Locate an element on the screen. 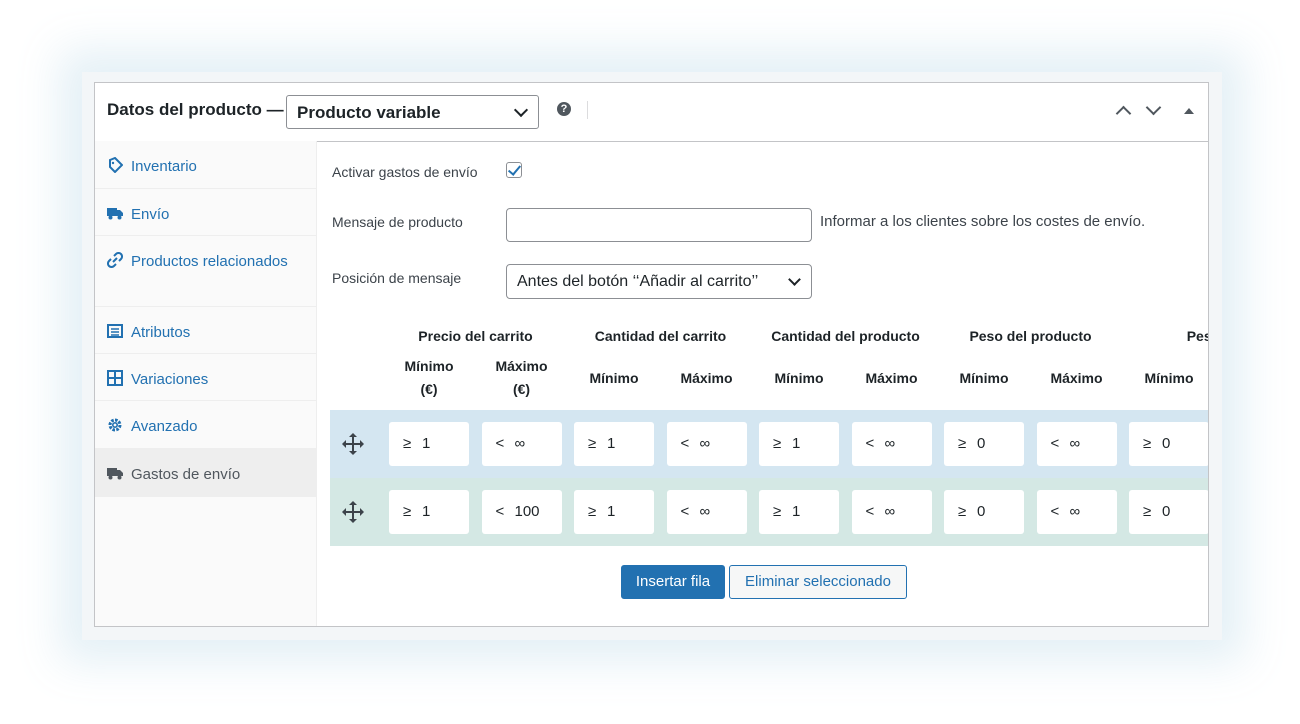 This screenshot has height=724, width=1300. move-down-button is located at coordinates (1153, 110).